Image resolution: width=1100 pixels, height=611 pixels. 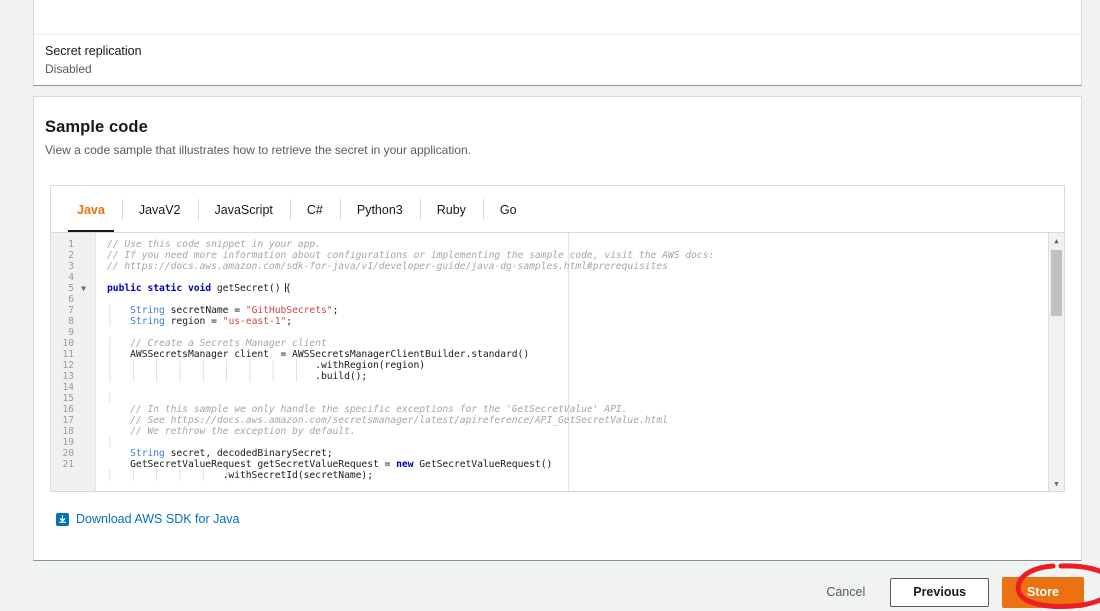 I want to click on tab-ruby: Ruby, so click(x=451, y=209).